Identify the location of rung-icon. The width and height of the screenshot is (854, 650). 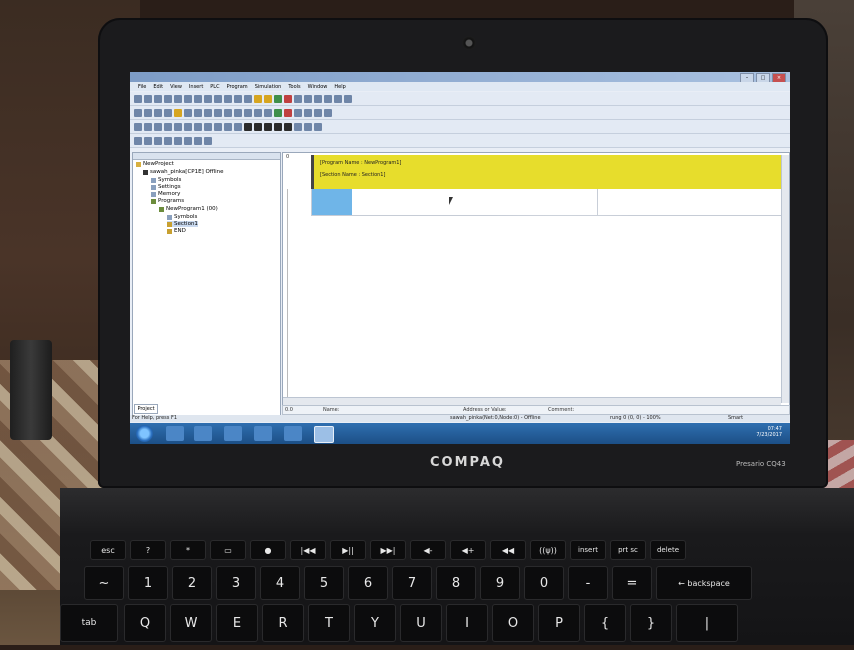
(148, 126).